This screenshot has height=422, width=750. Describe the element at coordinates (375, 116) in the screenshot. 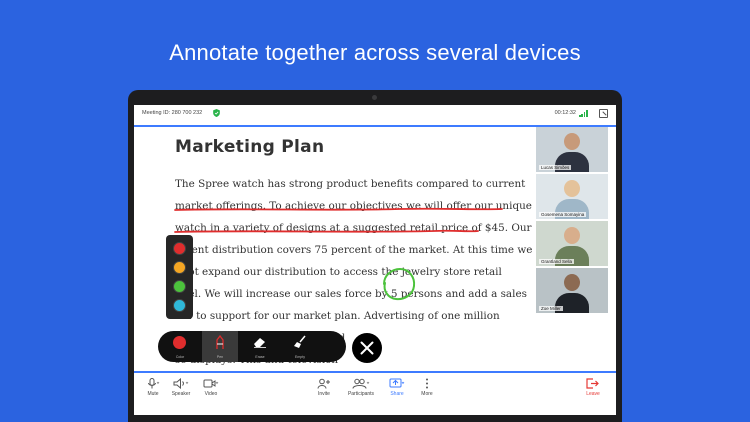

I see `meeting-top-bar: Meeting ID: 280 700 232 00:12:32` at that location.